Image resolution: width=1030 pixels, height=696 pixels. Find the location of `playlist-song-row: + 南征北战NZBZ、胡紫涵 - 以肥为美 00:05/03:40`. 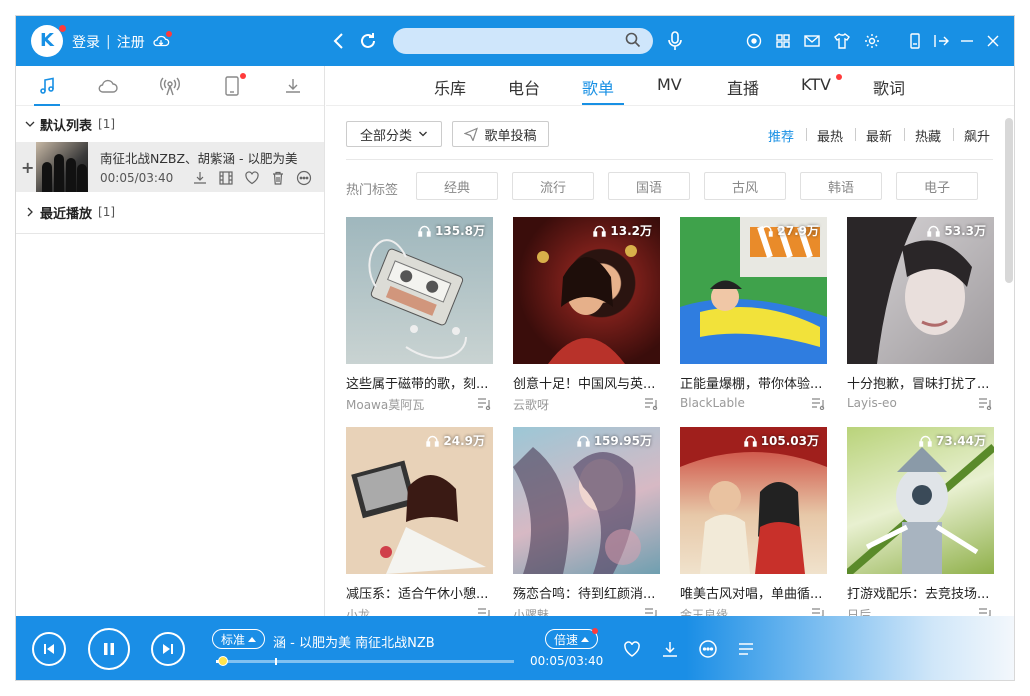

playlist-song-row: + 南征北战NZBZ、胡紫涵 - 以肥为美 00:05/03:40 is located at coordinates (170, 167).